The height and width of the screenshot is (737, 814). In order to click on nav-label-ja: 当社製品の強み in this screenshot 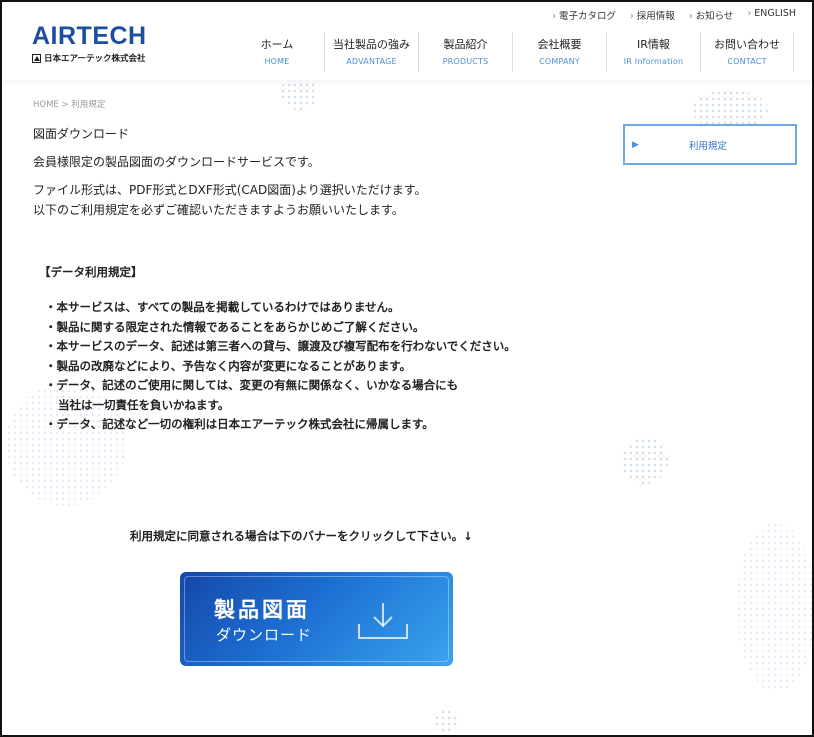, I will do `click(371, 44)`.